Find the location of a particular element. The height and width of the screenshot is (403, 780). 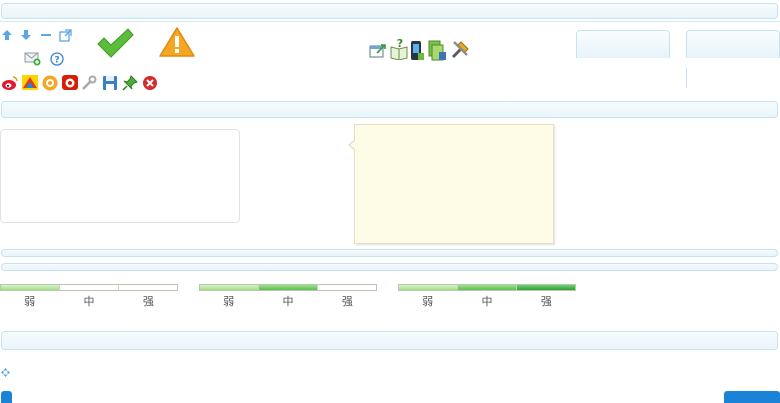

document-stack-icon is located at coordinates (437, 50).